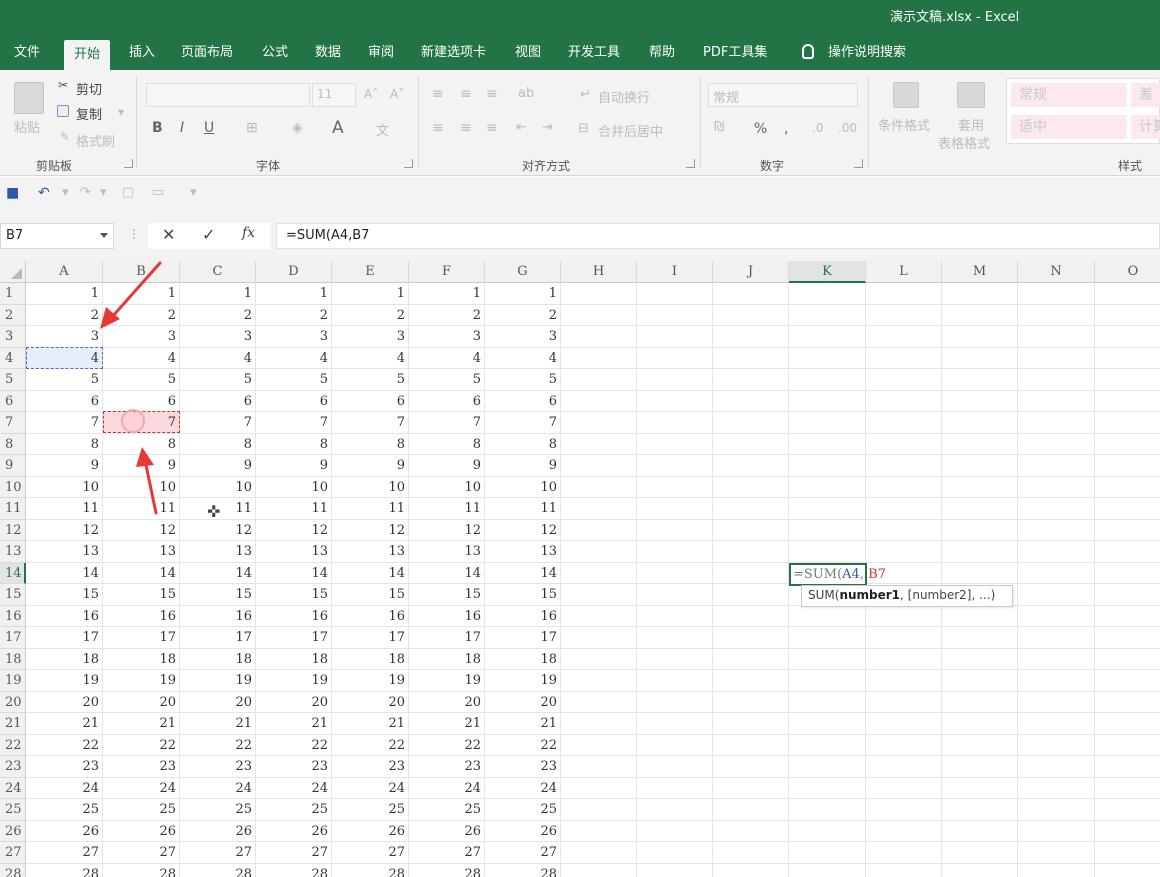  What do you see at coordinates (208, 234) in the screenshot?
I see `enter-icon: ✓` at bounding box center [208, 234].